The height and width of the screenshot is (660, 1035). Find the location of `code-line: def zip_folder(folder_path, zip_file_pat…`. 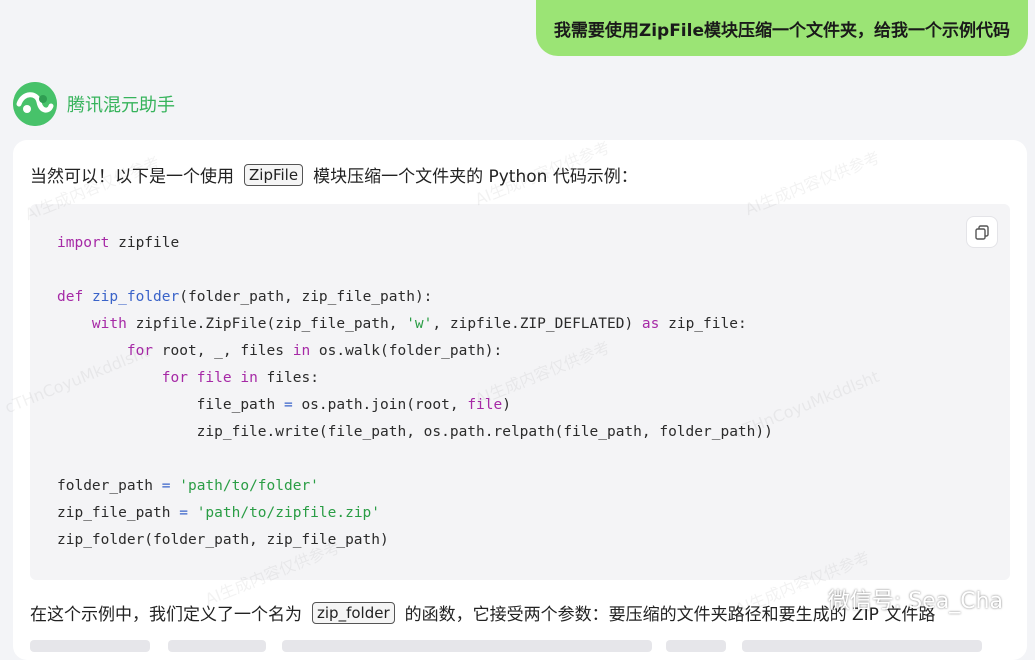

code-line: def zip_folder(folder_path, zip_file_pat… is located at coordinates (415, 297).